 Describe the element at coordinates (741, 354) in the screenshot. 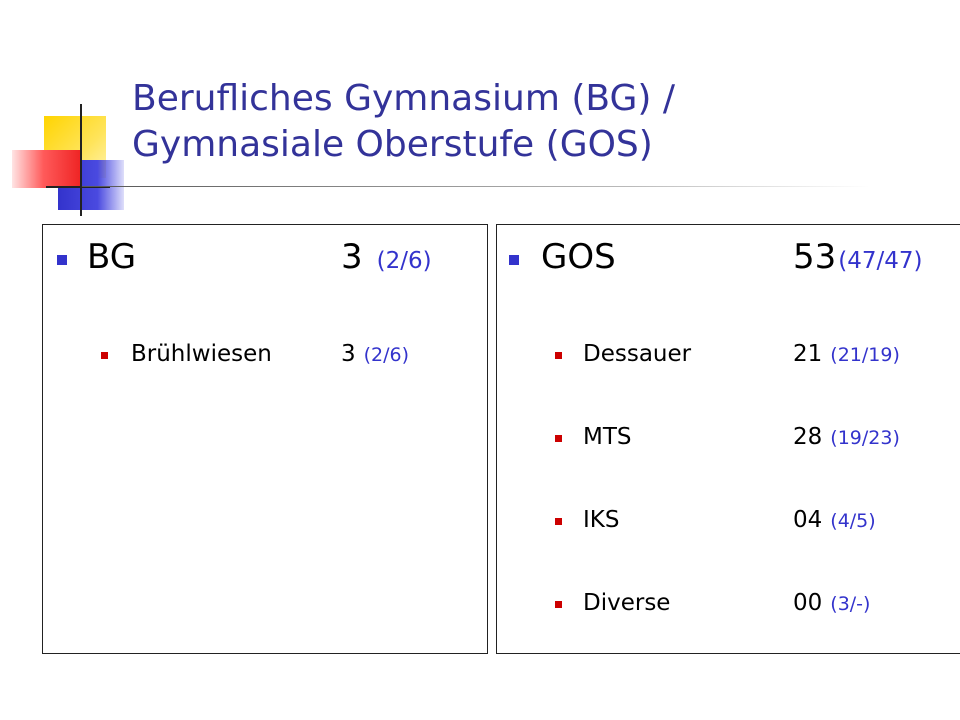

I see `list-item: Dessauer 21 (21/19)` at that location.